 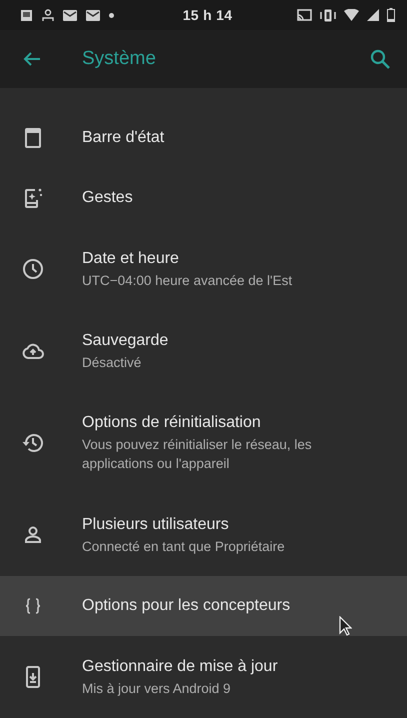 I want to click on item-title: Sauvegarde, so click(x=126, y=340).